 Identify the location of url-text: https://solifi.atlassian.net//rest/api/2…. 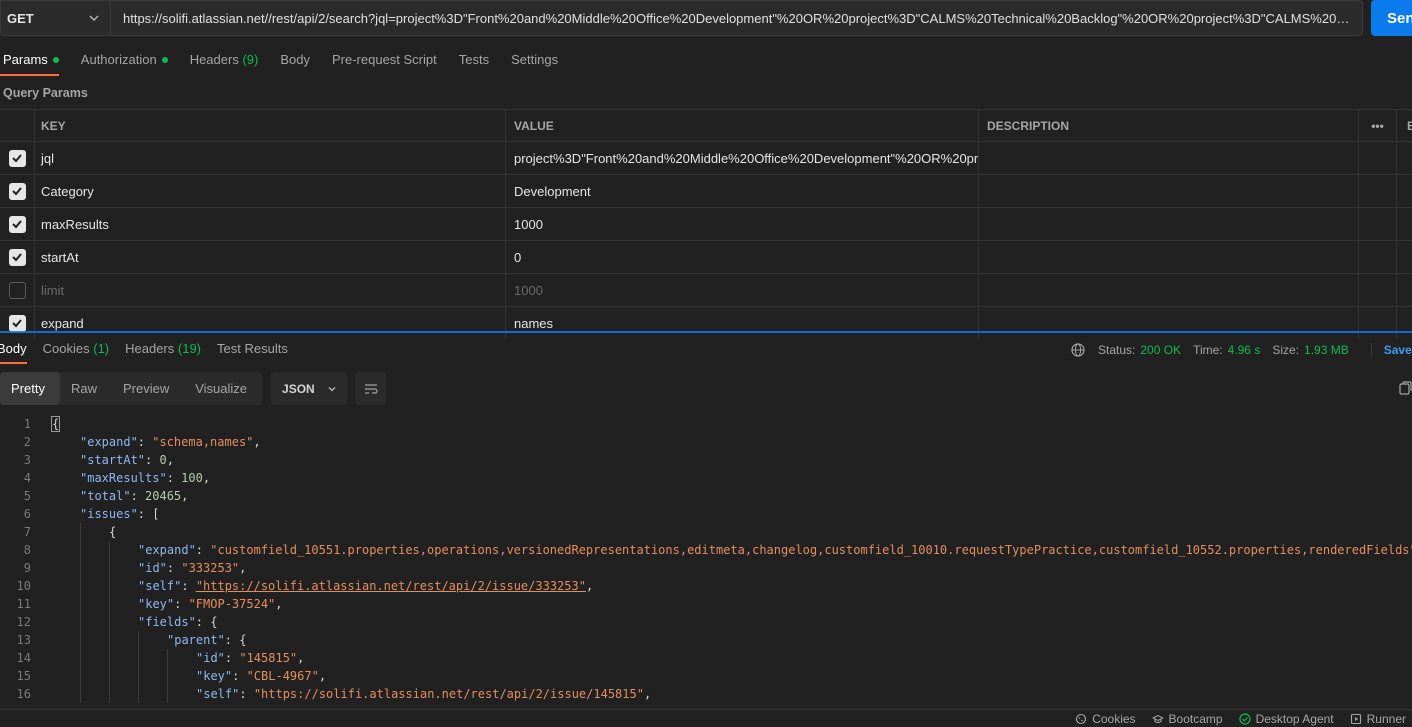
(737, 18).